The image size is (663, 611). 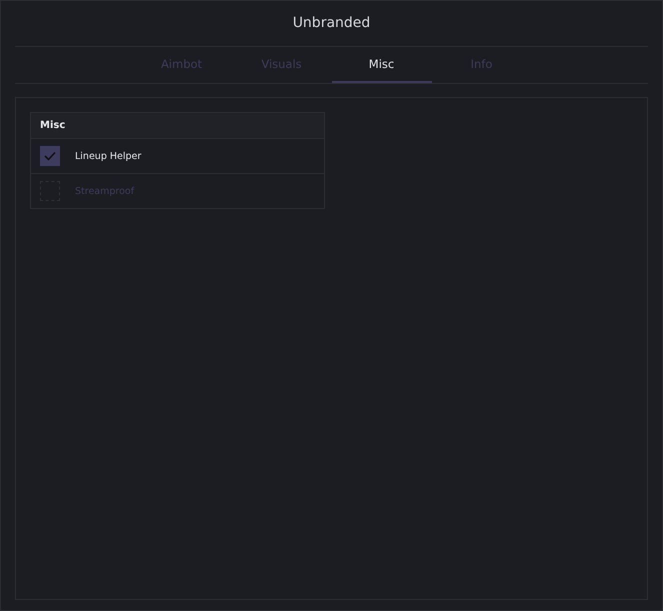 What do you see at coordinates (282, 65) in the screenshot?
I see `tab: Visuals` at bounding box center [282, 65].